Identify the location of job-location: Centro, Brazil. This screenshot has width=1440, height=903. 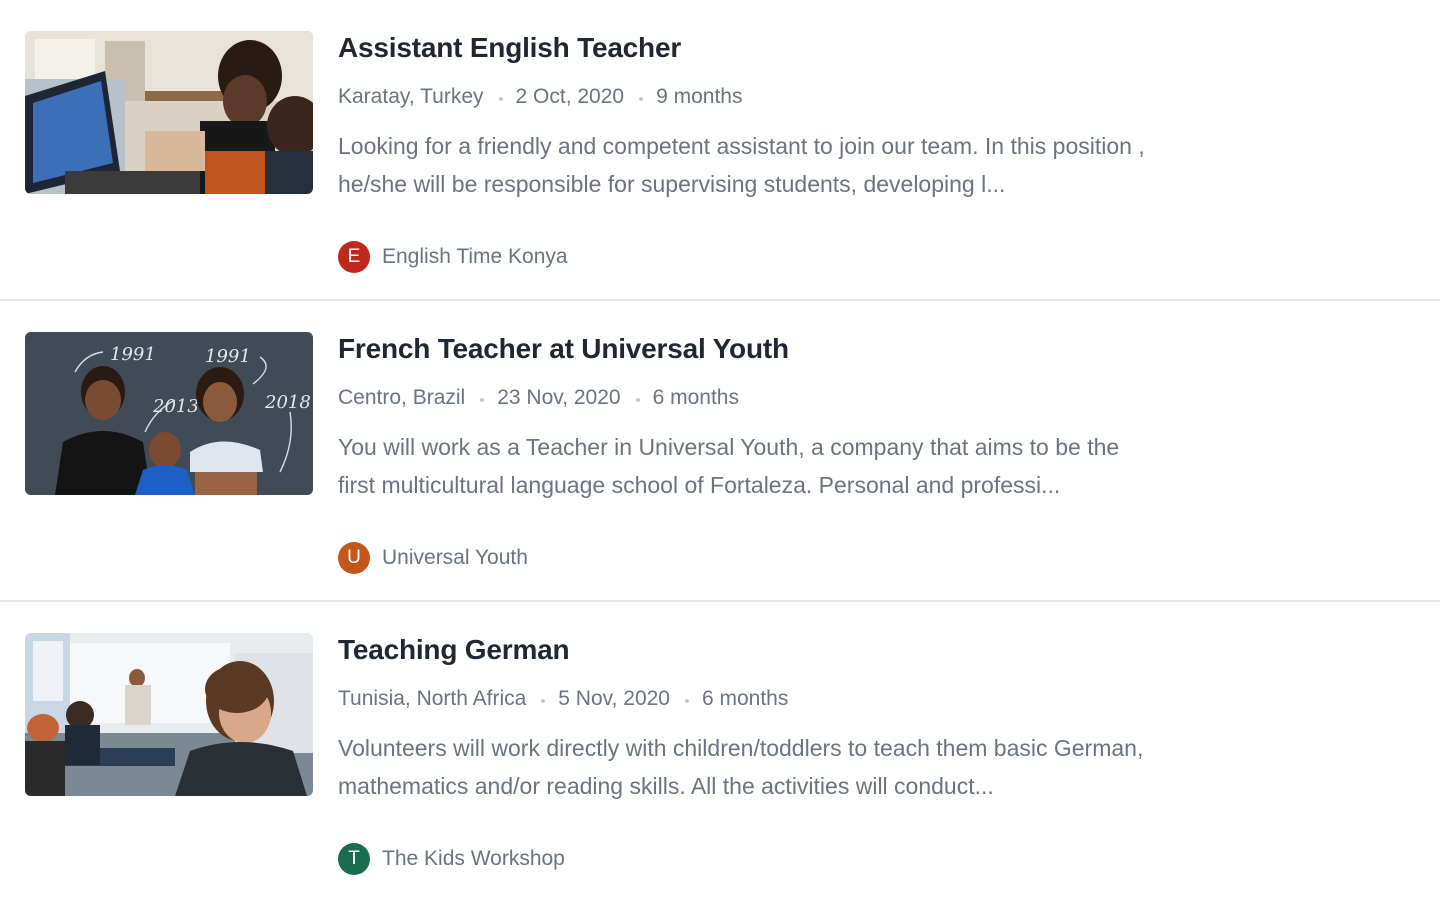
(402, 397).